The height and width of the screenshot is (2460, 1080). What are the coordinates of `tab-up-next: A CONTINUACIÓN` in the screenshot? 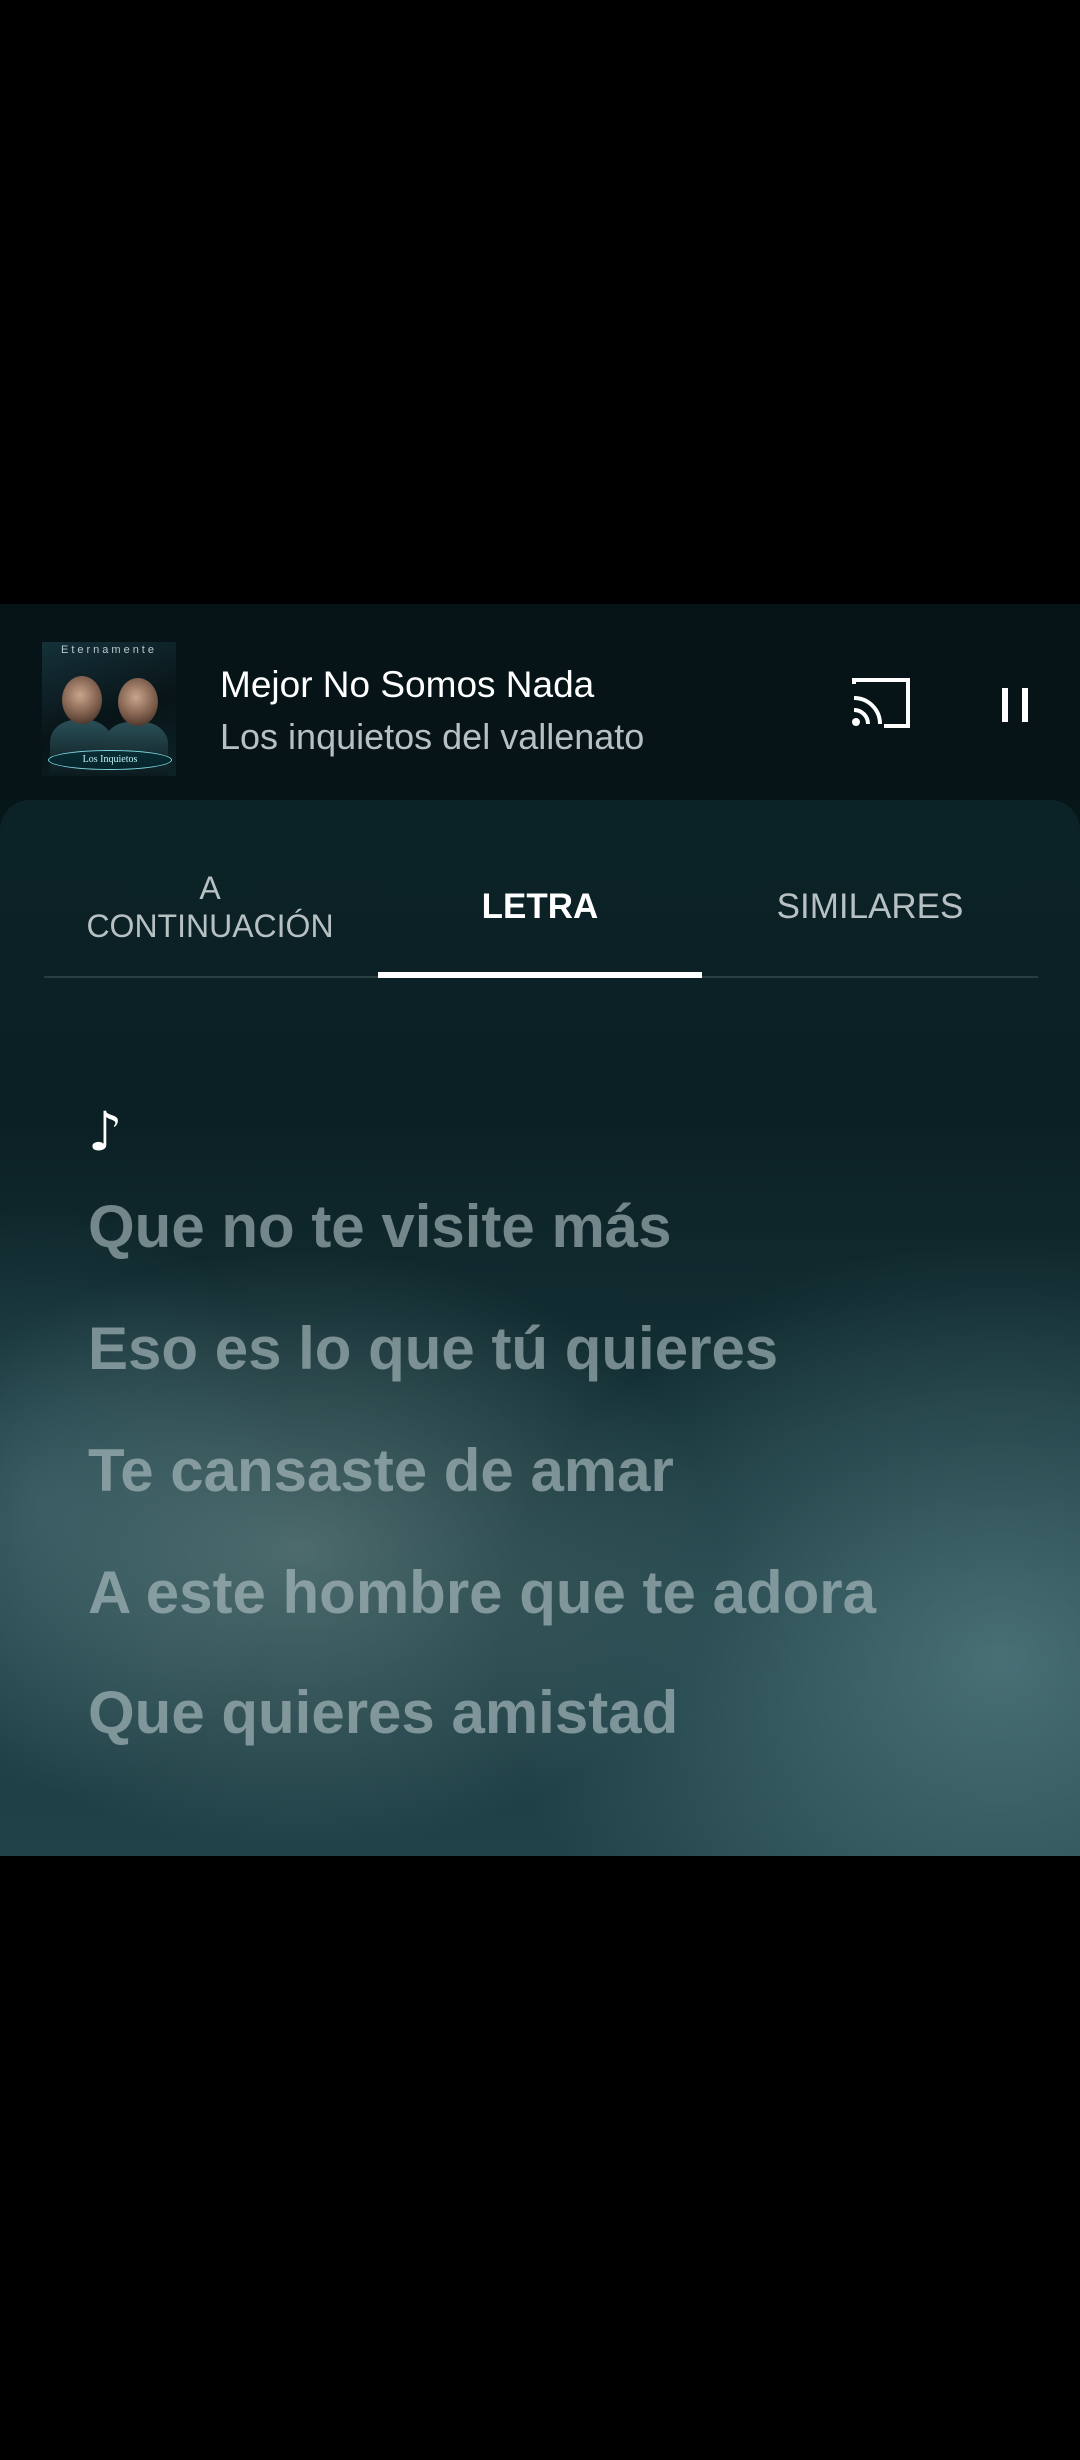 It's located at (210, 907).